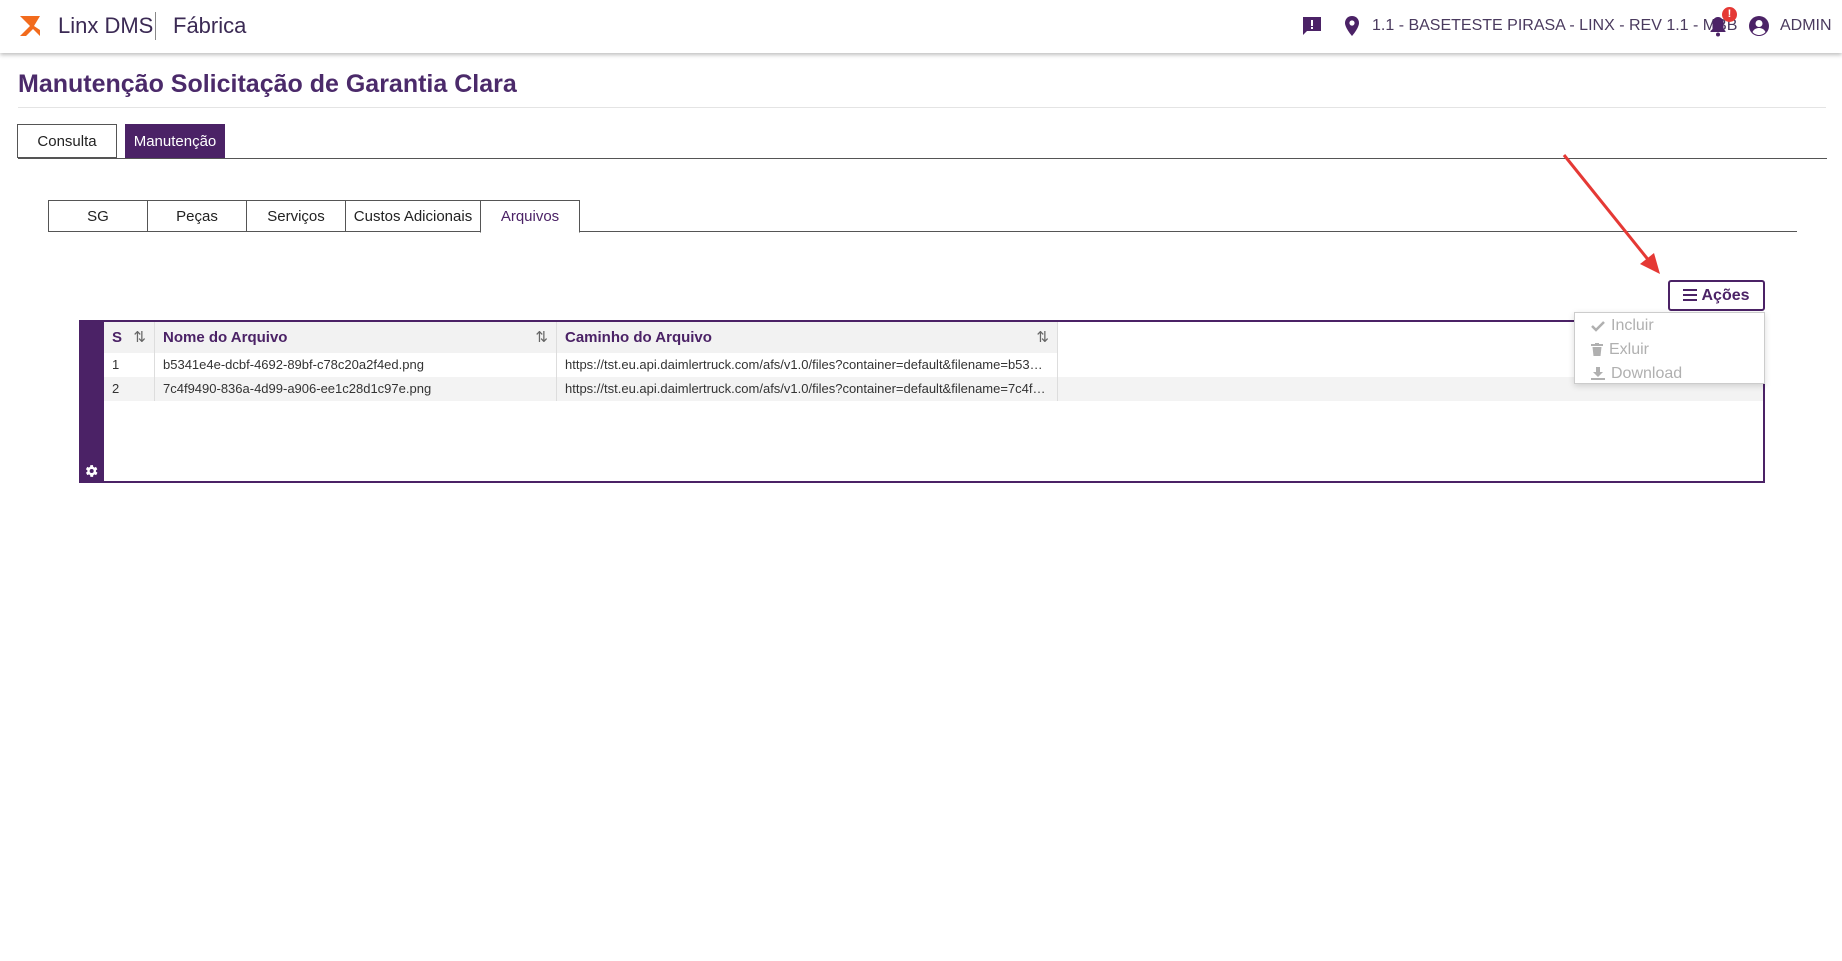 The height and width of the screenshot is (961, 1842). Describe the element at coordinates (267, 84) in the screenshot. I see `page-title: Manutenção Solicitação de Garantia Clara` at that location.